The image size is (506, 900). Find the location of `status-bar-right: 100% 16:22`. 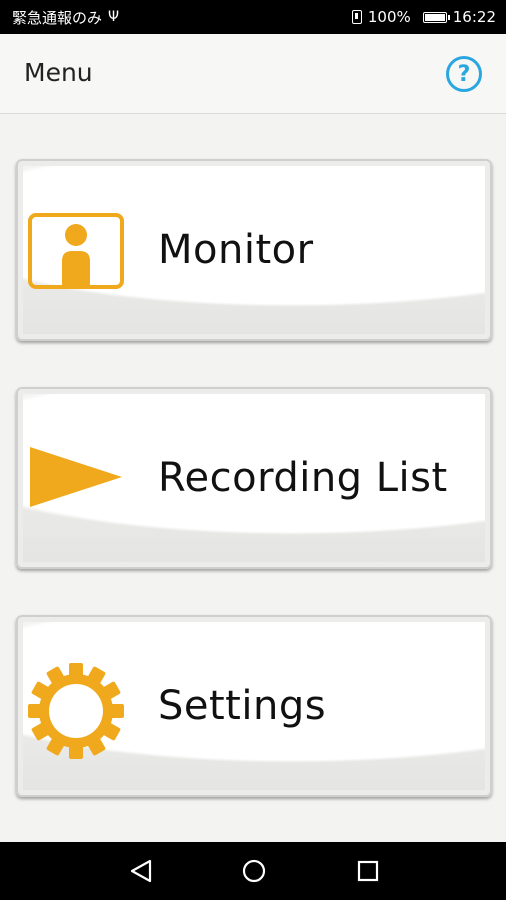

status-bar-right: 100% 16:22 is located at coordinates (423, 17).